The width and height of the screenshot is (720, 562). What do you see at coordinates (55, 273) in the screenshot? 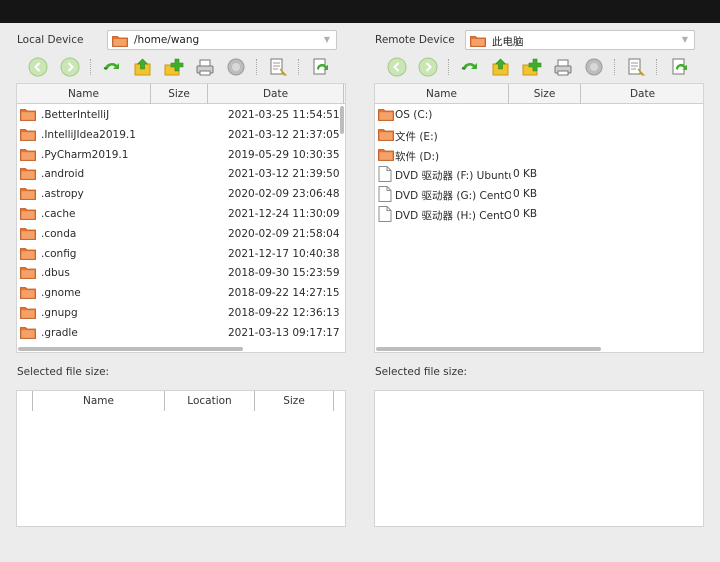
I see `file-name: .dbus` at bounding box center [55, 273].